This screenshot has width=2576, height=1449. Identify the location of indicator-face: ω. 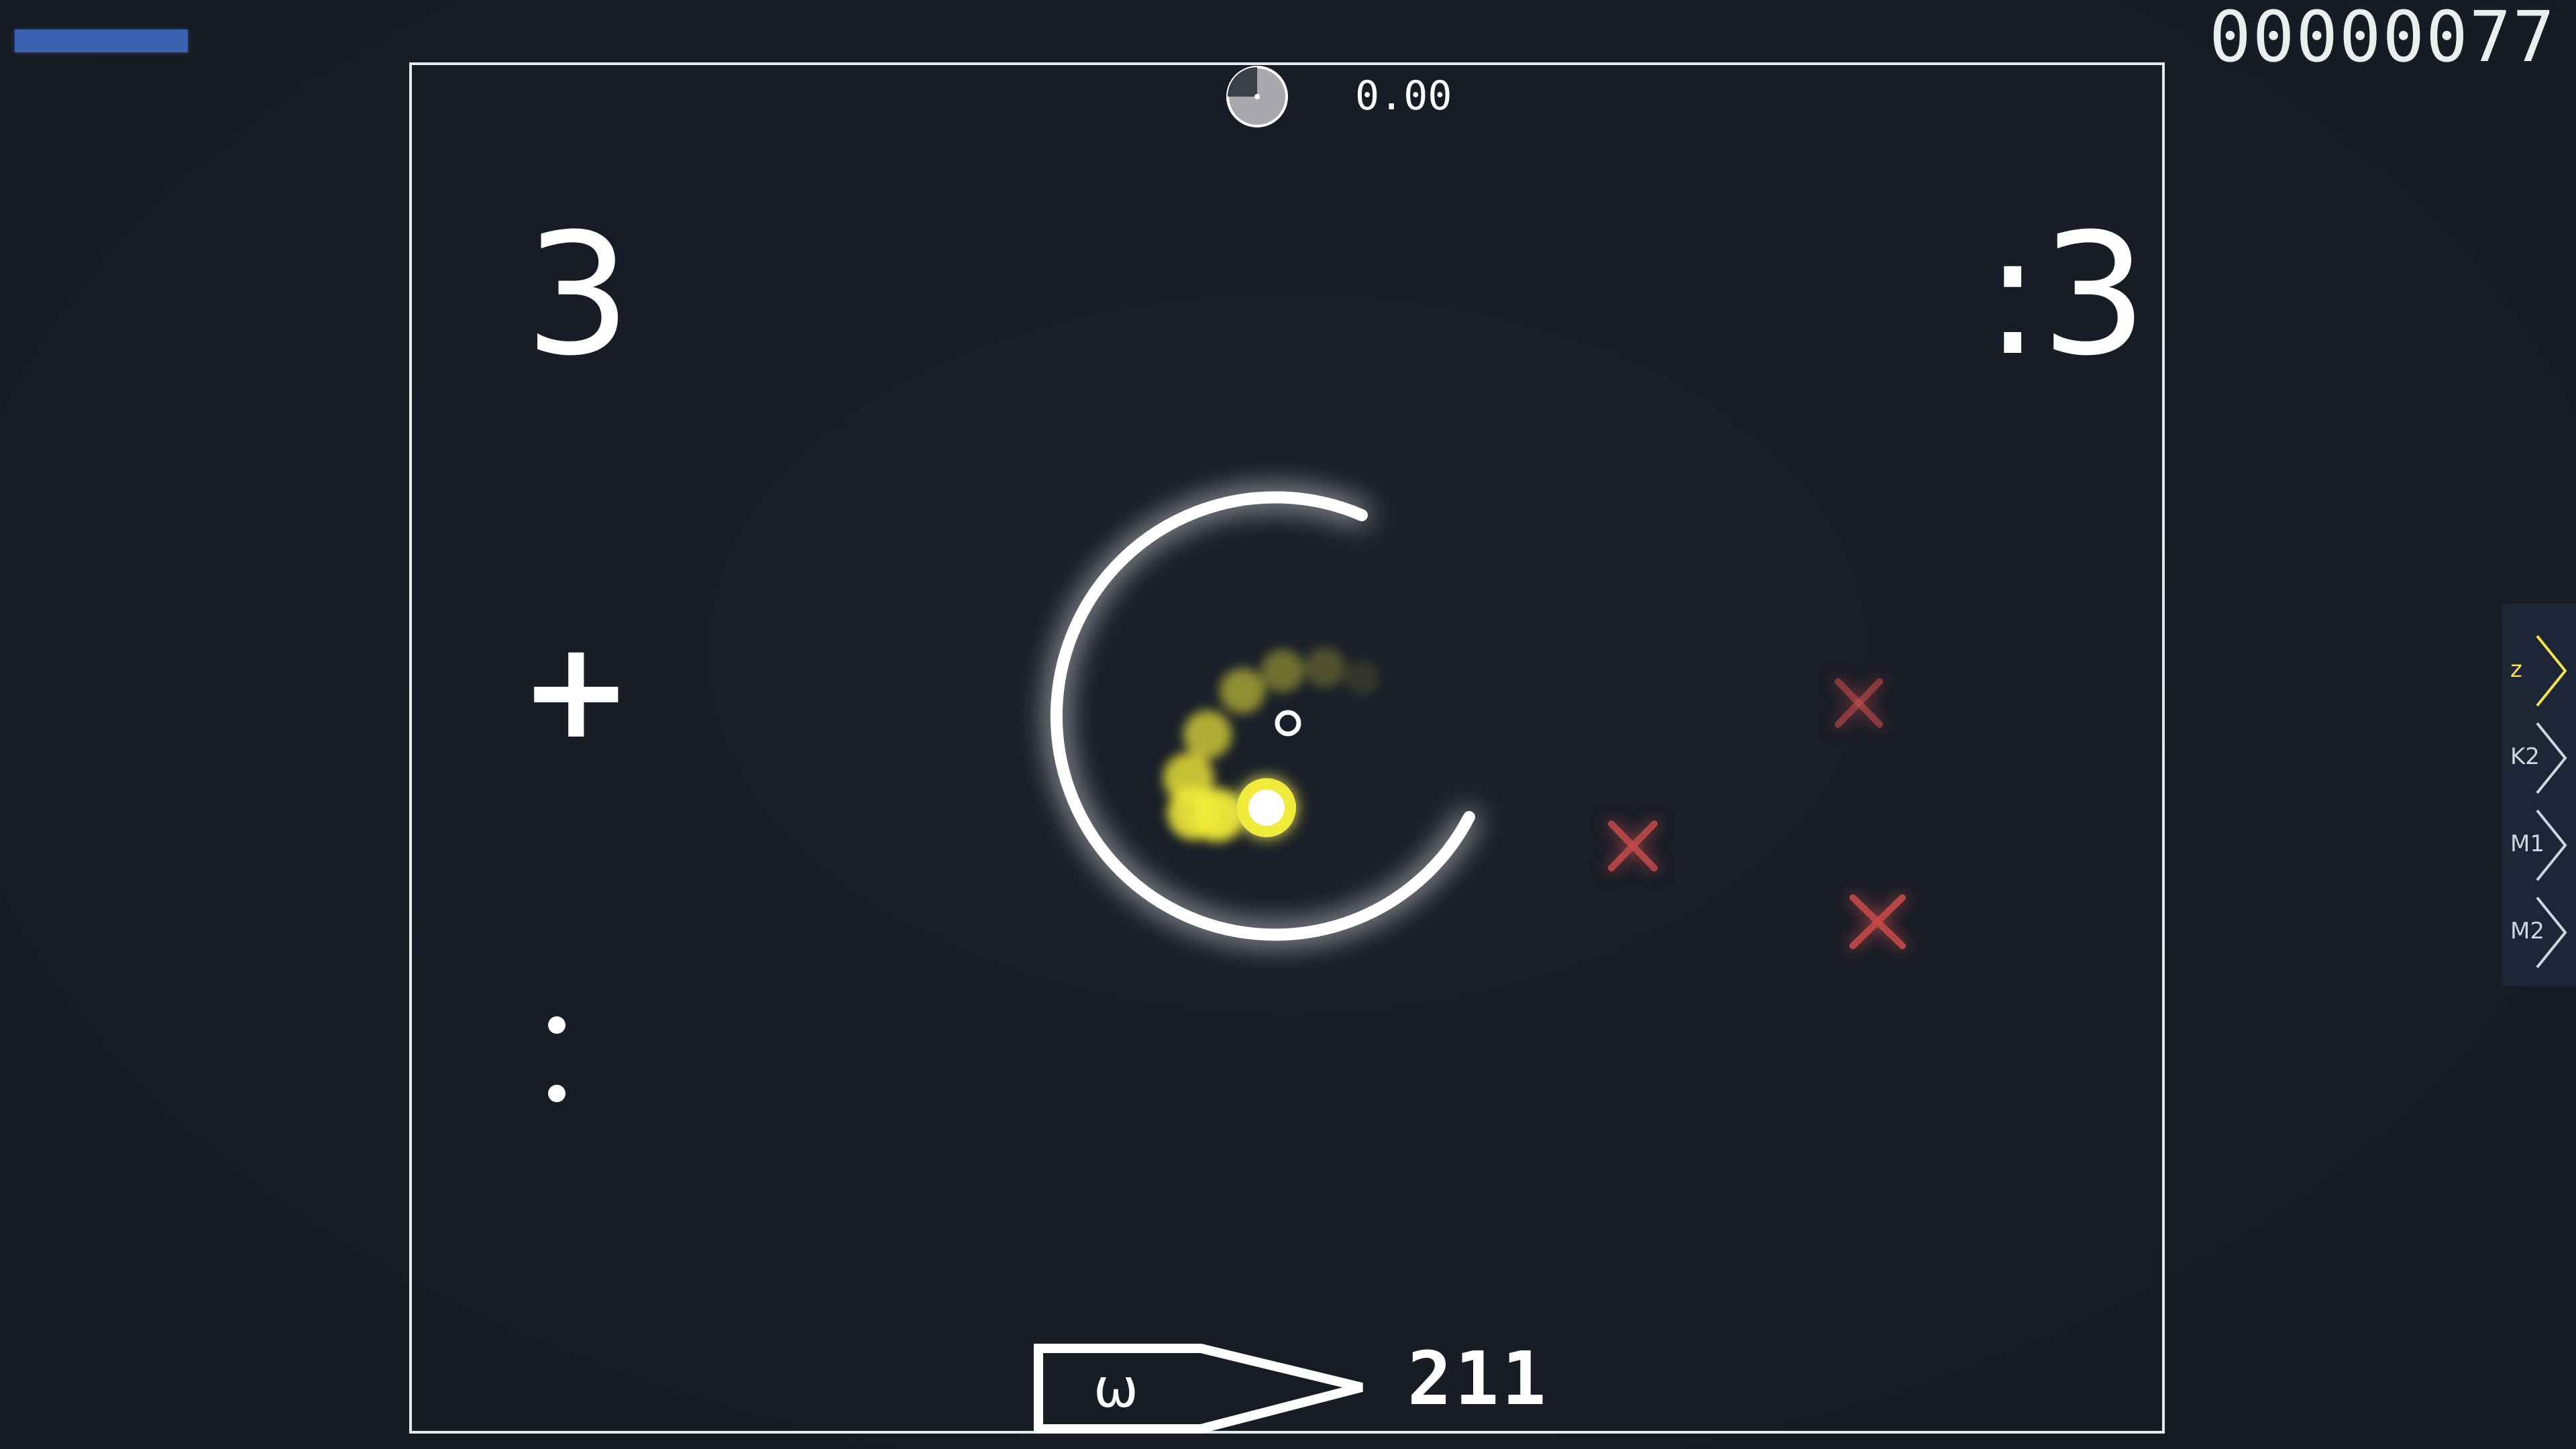
(1115, 1388).